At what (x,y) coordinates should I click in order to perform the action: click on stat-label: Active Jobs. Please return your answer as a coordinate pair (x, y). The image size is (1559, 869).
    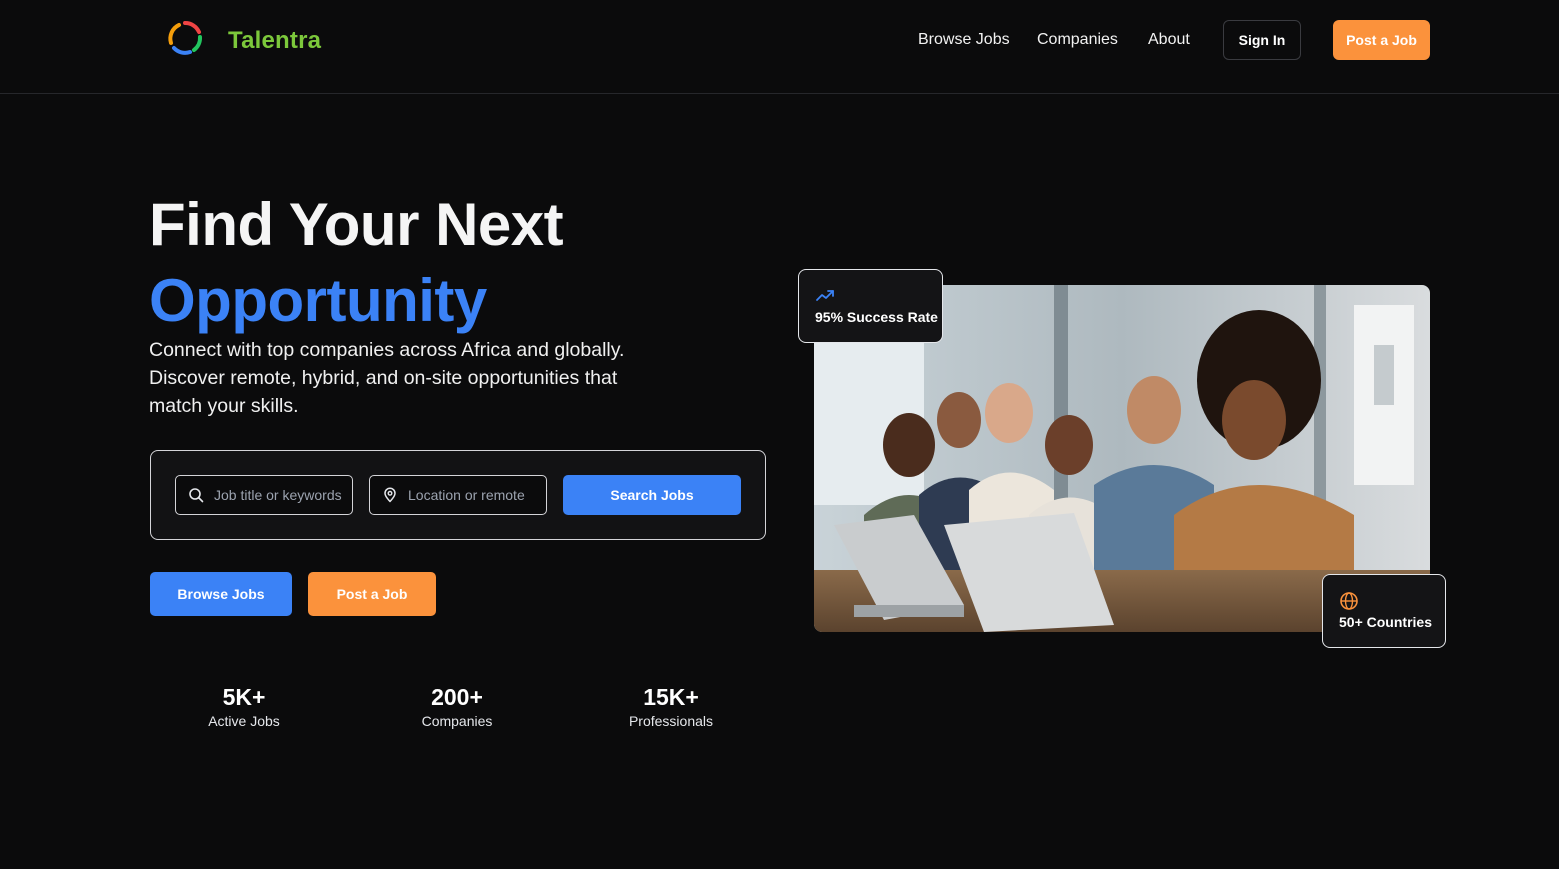
    Looking at the image, I should click on (244, 721).